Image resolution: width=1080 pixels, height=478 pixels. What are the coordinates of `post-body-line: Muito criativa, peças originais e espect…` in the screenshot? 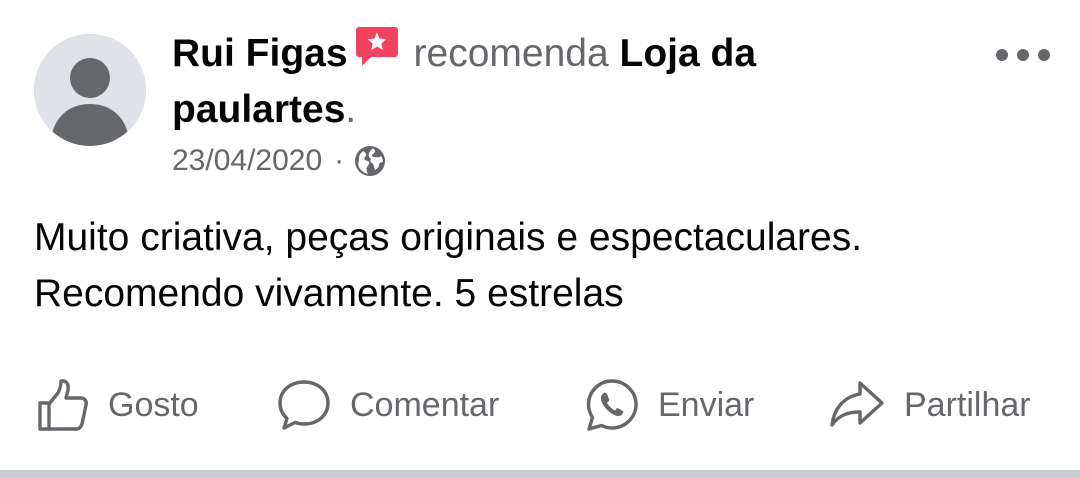 It's located at (448, 237).